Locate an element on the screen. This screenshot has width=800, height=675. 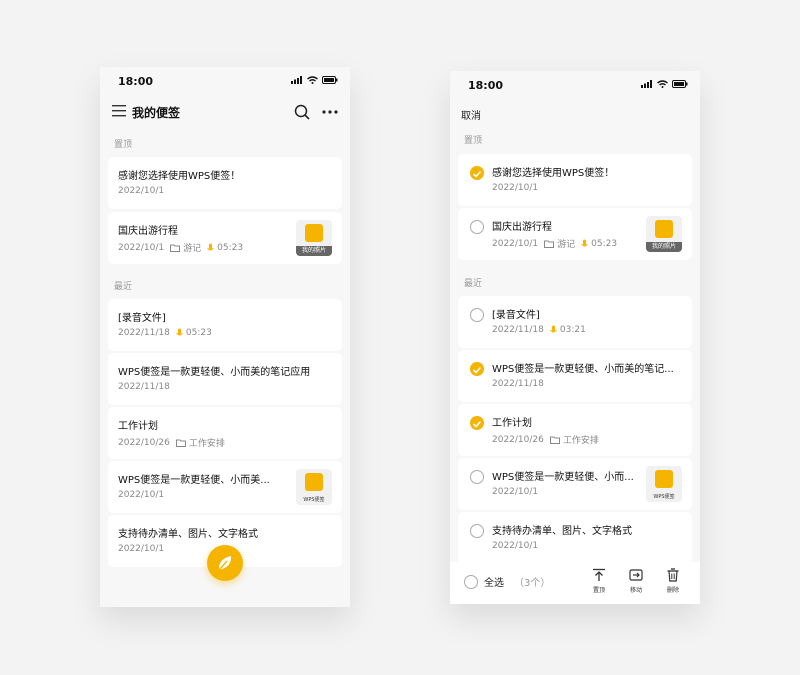
delete-button: 删除 is located at coordinates (673, 581).